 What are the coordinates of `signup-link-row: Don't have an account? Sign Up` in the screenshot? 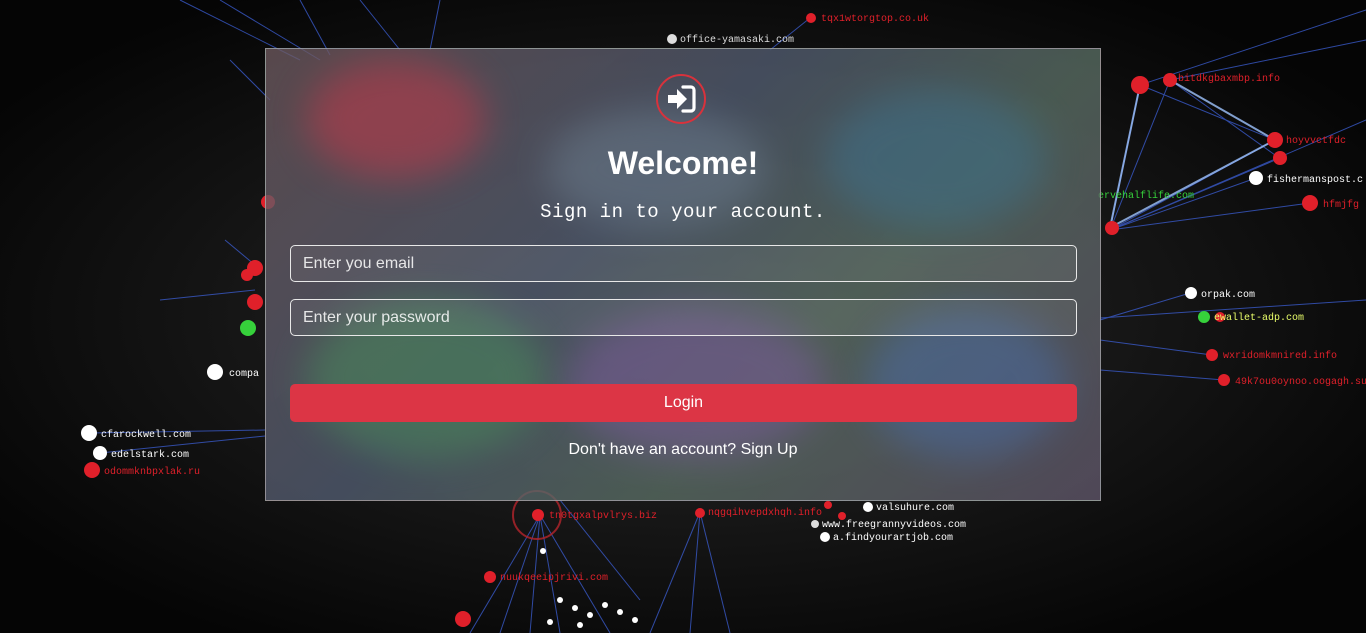 It's located at (683, 450).